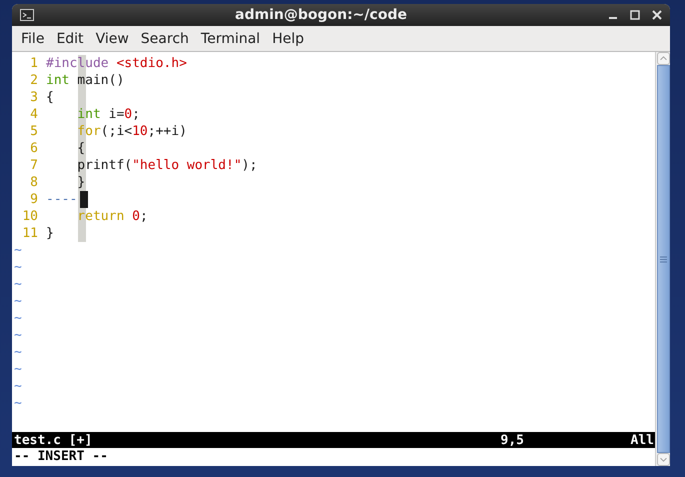 The width and height of the screenshot is (685, 477). Describe the element at coordinates (663, 58) in the screenshot. I see `scroll-up-icon` at that location.